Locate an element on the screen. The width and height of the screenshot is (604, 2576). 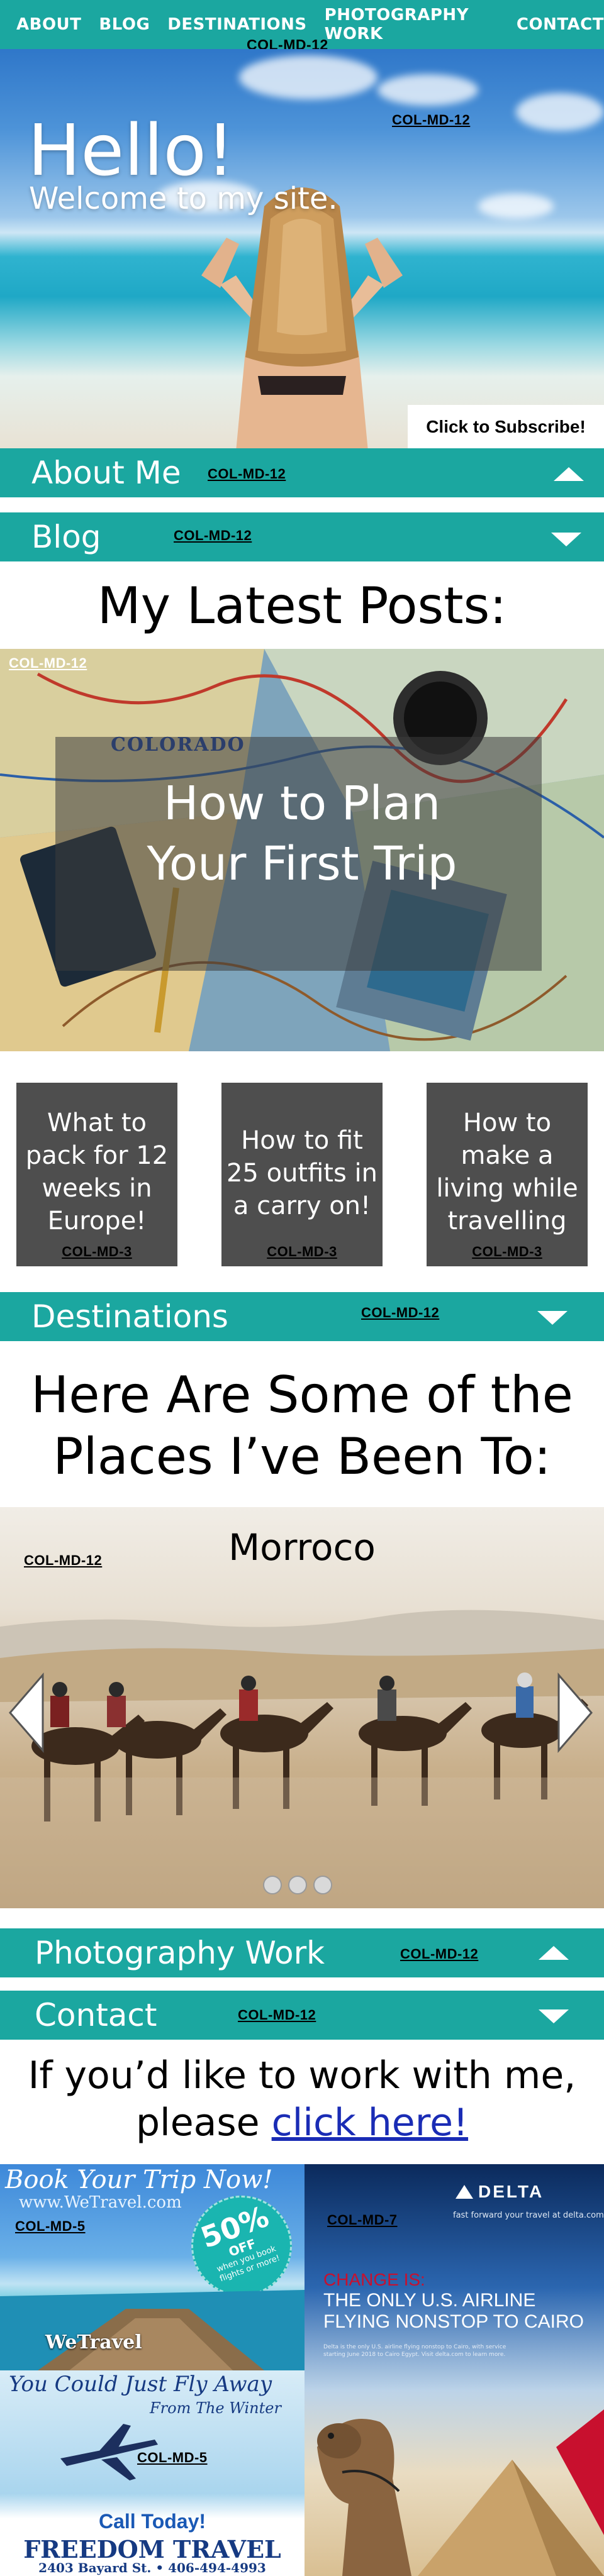
photography-work-bar: Photography Work COL-MD-12 is located at coordinates (302, 1952).